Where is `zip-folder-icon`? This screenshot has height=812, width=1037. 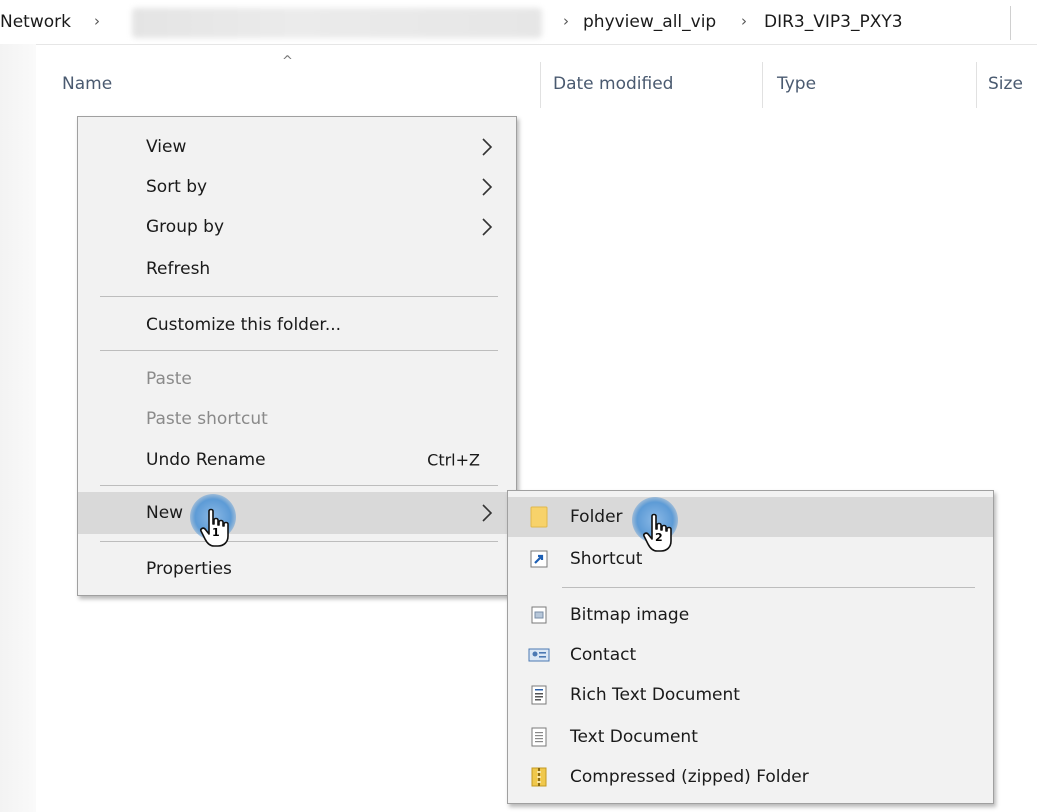
zip-folder-icon is located at coordinates (539, 777).